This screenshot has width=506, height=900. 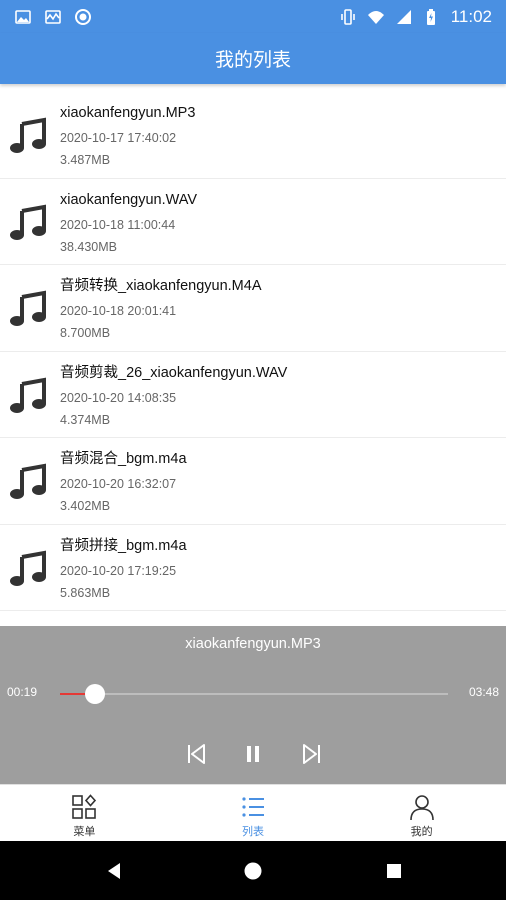 What do you see at coordinates (253, 644) in the screenshot?
I see `player-track-title: xiaokanfengyun.MP3` at bounding box center [253, 644].